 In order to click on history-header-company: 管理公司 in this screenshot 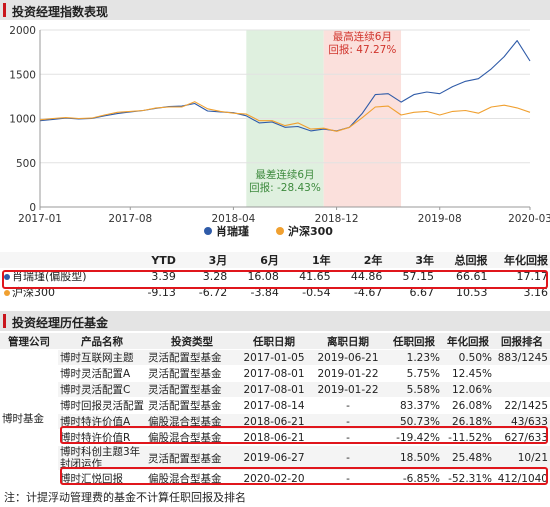, I will do `click(29, 341)`.